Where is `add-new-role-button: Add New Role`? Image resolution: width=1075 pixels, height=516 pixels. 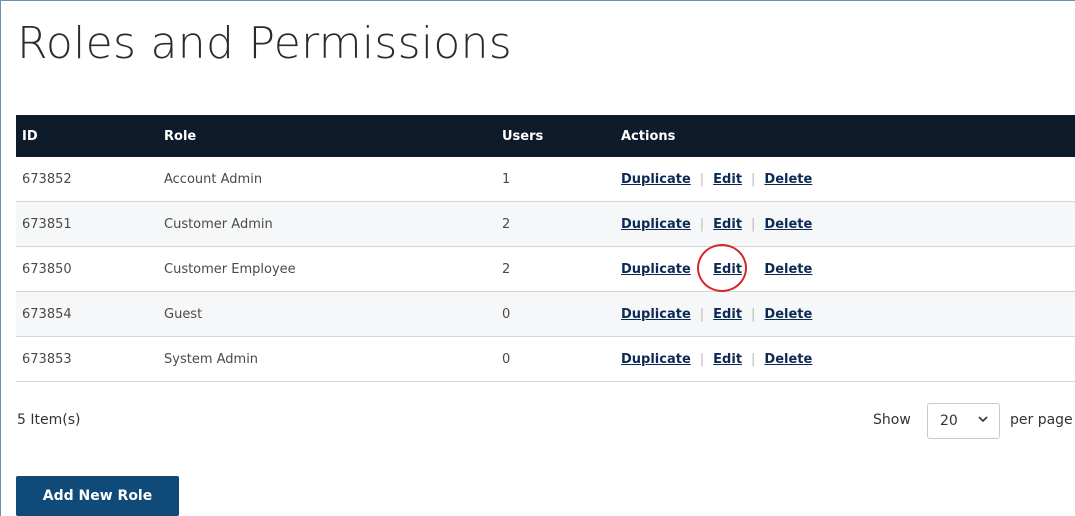
add-new-role-button: Add New Role is located at coordinates (97, 496).